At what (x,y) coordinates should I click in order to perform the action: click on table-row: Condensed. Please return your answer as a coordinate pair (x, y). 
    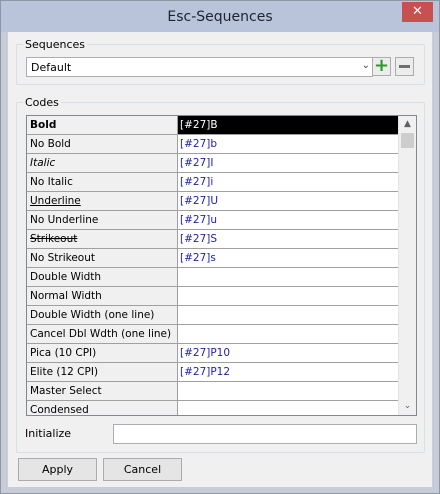
    Looking at the image, I should click on (213, 408).